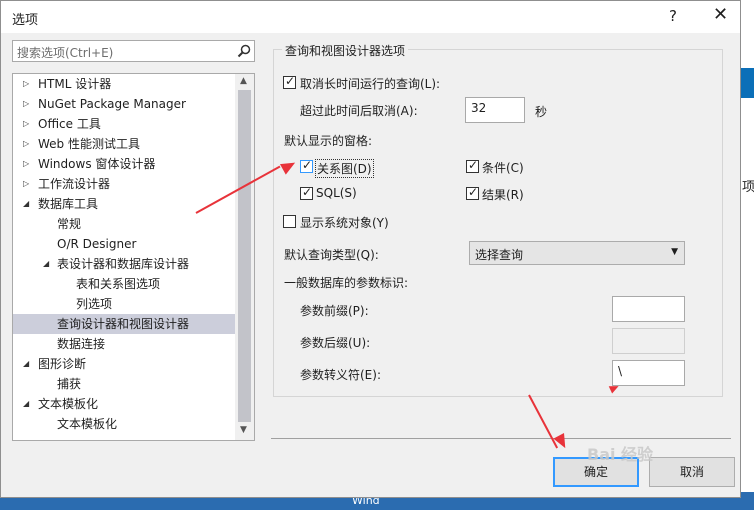 The width and height of the screenshot is (754, 510). I want to click on tree-item: ◢ 文本模板化, so click(124, 404).